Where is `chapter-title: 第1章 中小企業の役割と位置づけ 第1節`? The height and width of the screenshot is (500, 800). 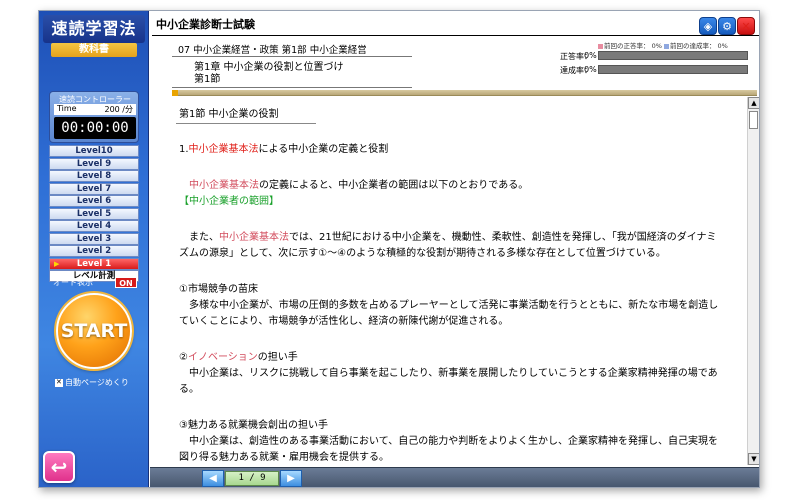
chapter-title: 第1章 中小企業の役割と位置づけ 第1節 is located at coordinates (269, 74).